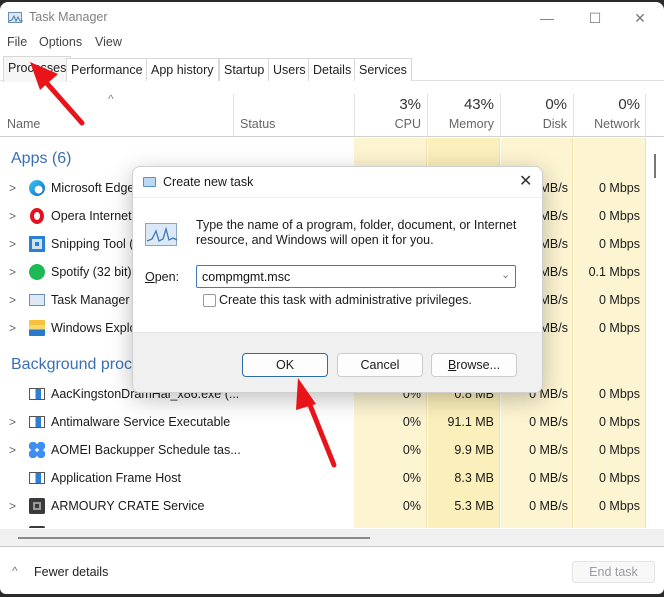 The width and height of the screenshot is (664, 597). I want to click on window-title: Task Manager, so click(68, 17).